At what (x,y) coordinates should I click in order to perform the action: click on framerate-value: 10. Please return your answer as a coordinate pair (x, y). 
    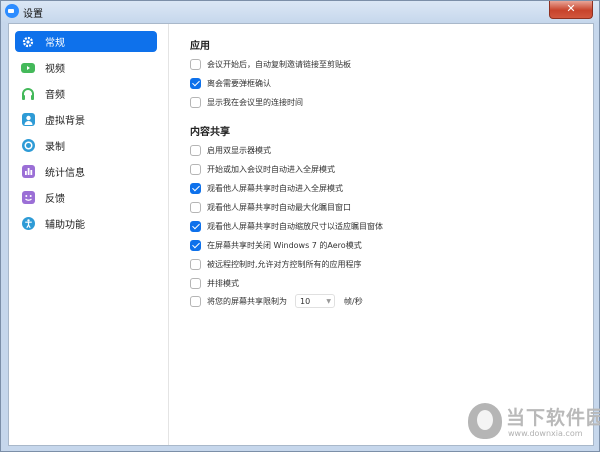
    Looking at the image, I should click on (305, 301).